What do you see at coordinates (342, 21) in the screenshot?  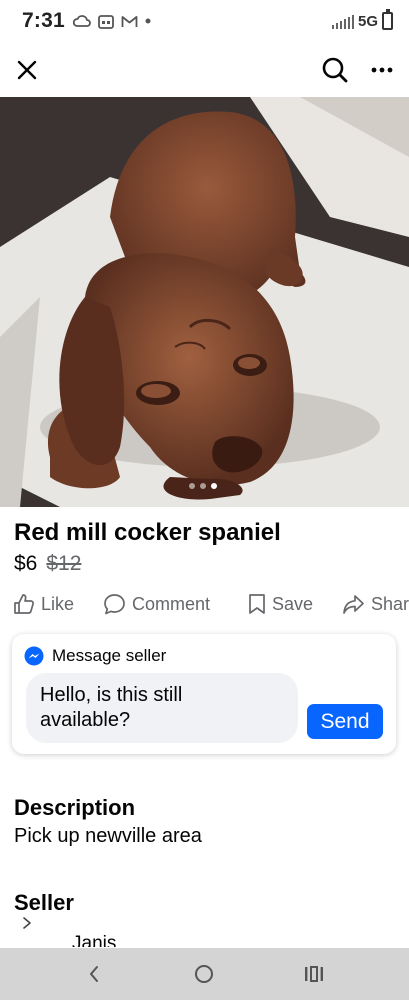 I see `signal-icon` at bounding box center [342, 21].